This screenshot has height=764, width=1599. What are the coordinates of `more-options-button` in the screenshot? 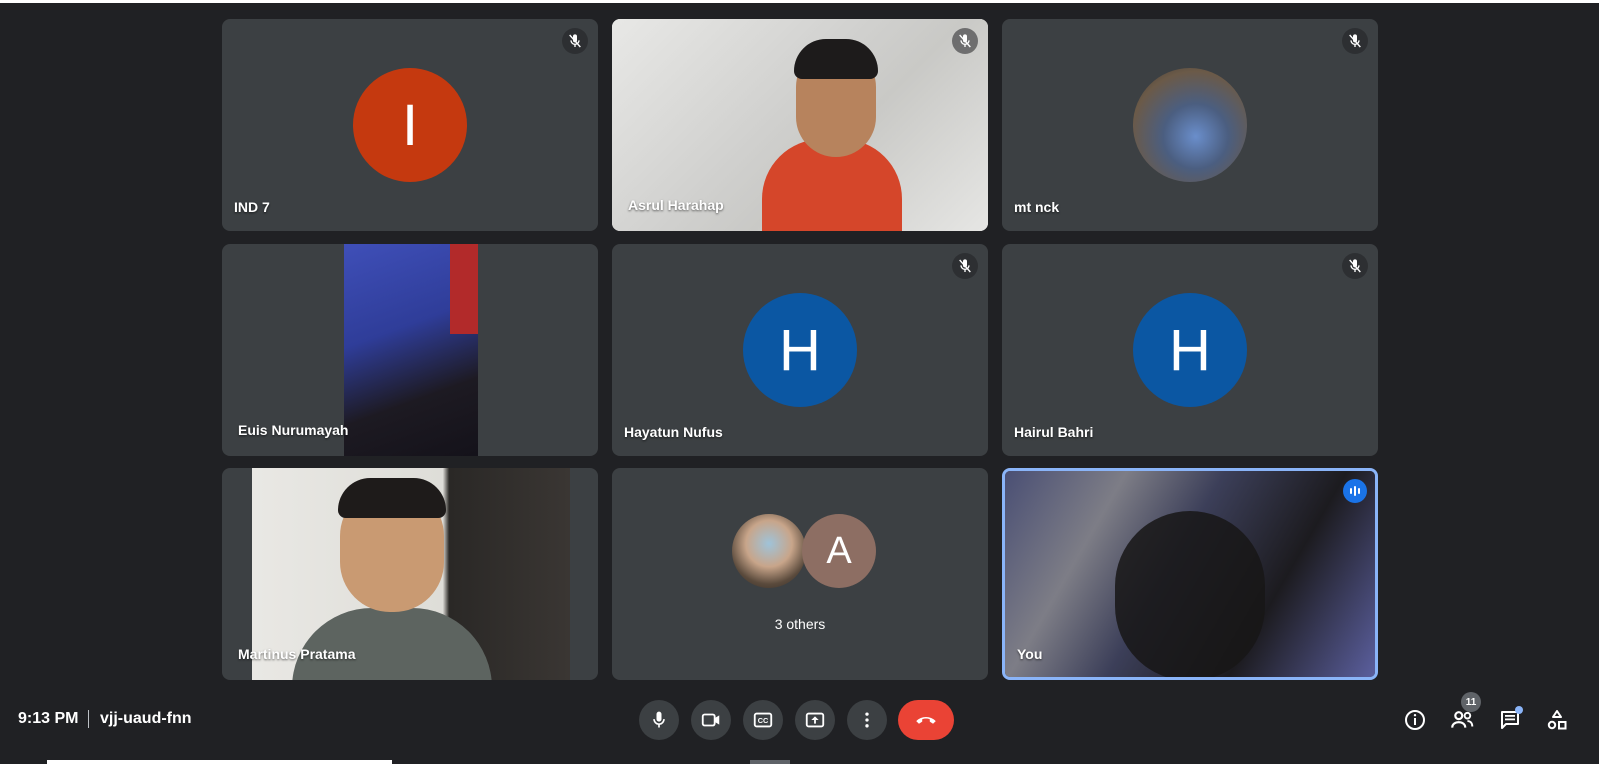 It's located at (867, 720).